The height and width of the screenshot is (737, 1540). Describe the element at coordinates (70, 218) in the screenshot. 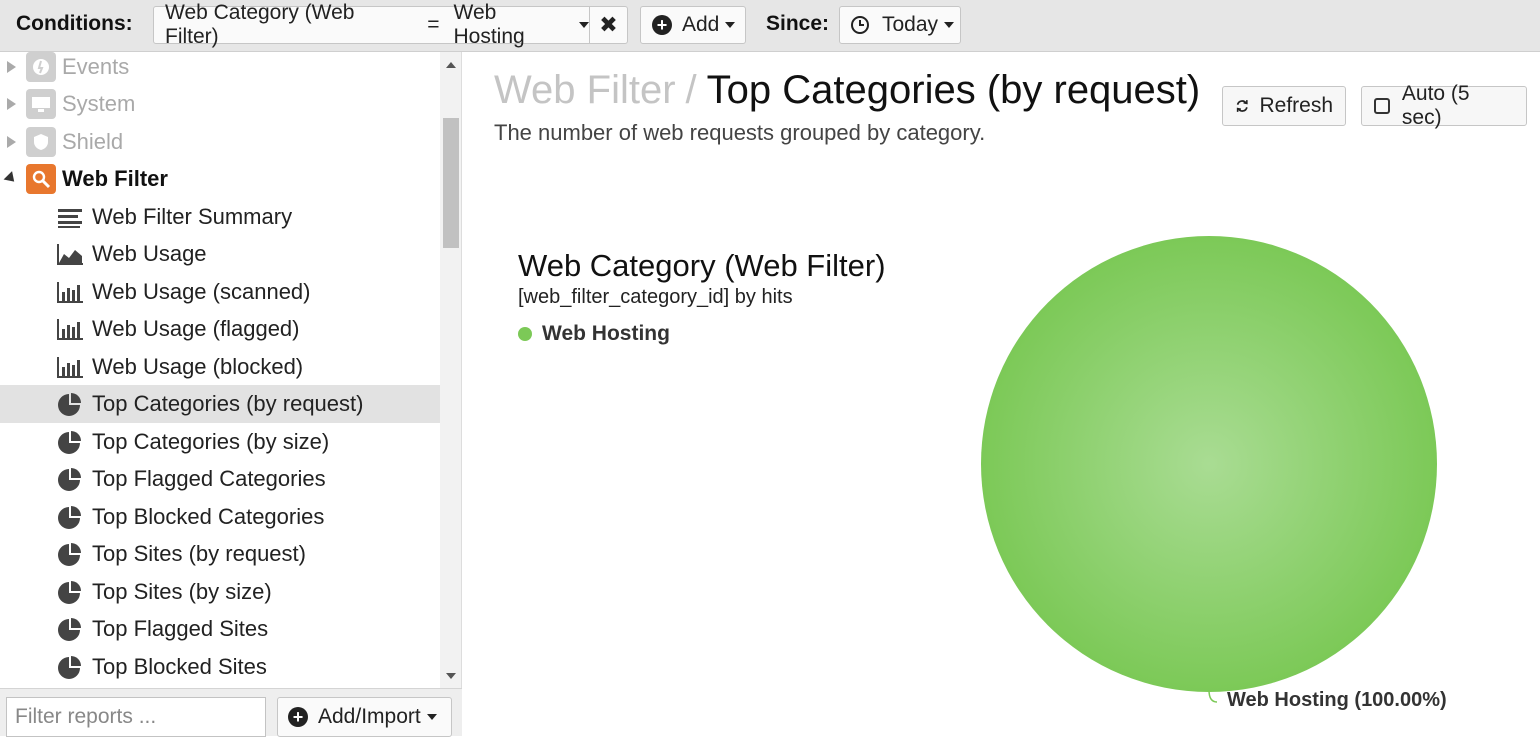

I see `text-summary-icon` at that location.